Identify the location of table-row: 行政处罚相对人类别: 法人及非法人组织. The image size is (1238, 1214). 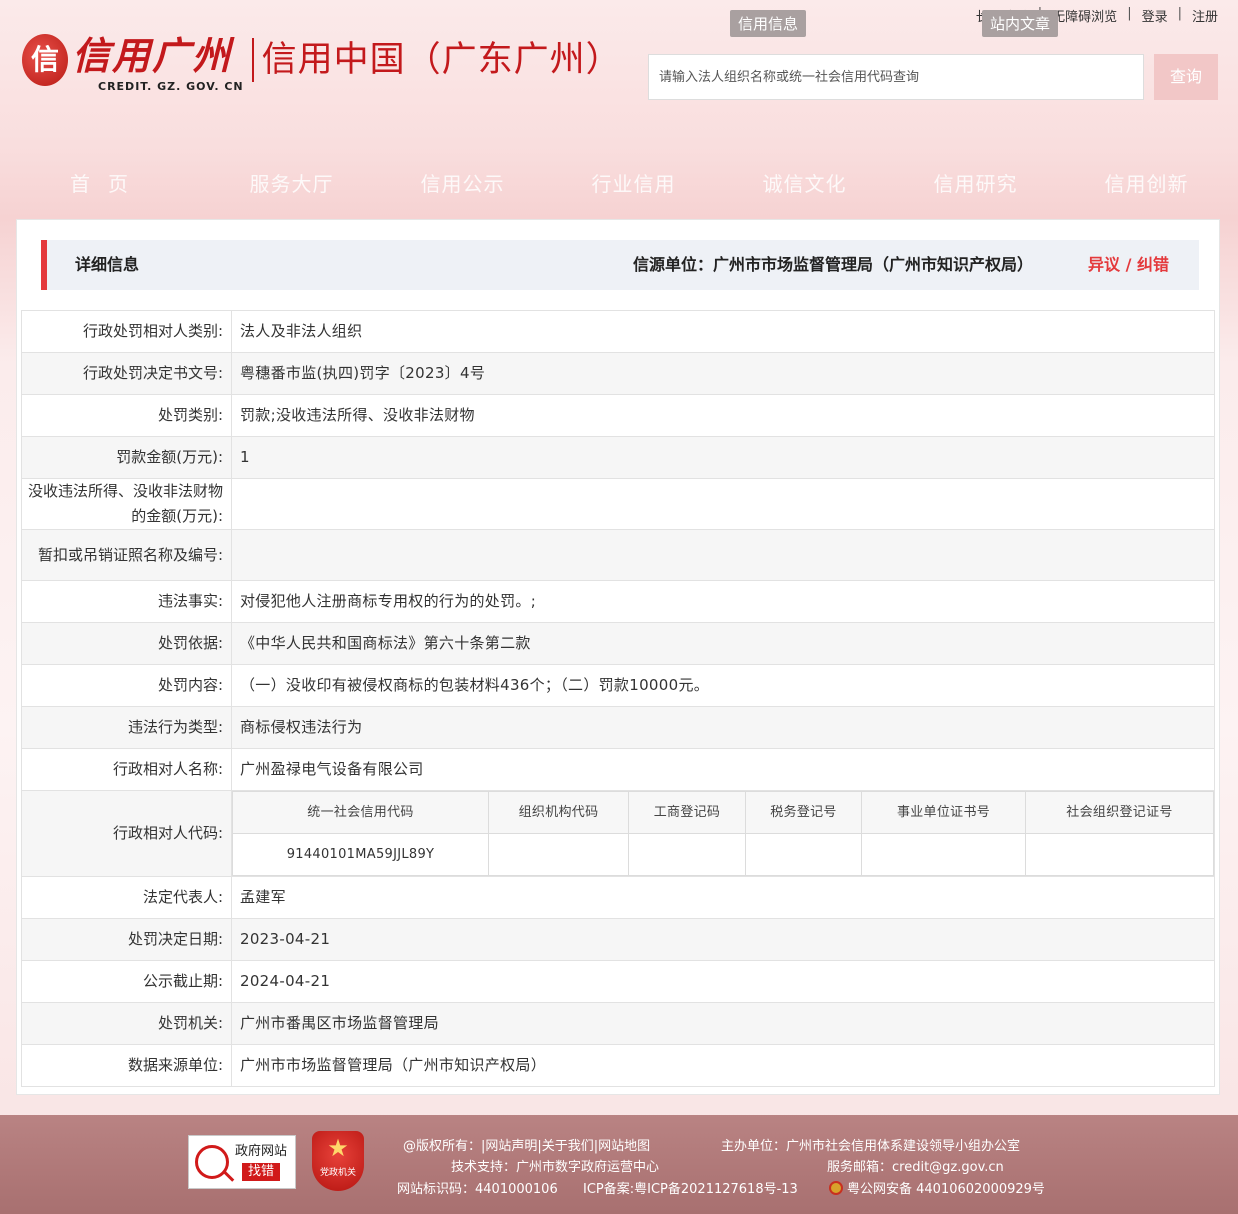
(618, 331).